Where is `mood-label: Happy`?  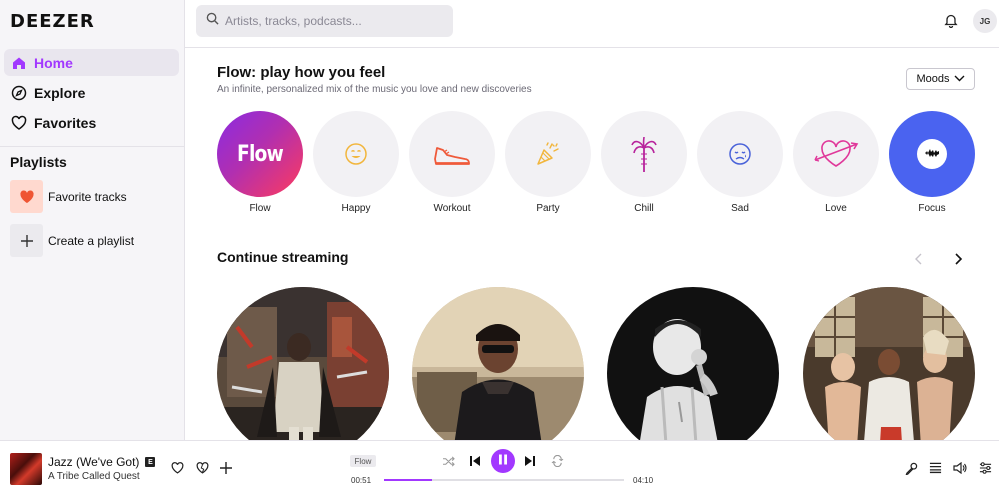
mood-label: Happy is located at coordinates (356, 208).